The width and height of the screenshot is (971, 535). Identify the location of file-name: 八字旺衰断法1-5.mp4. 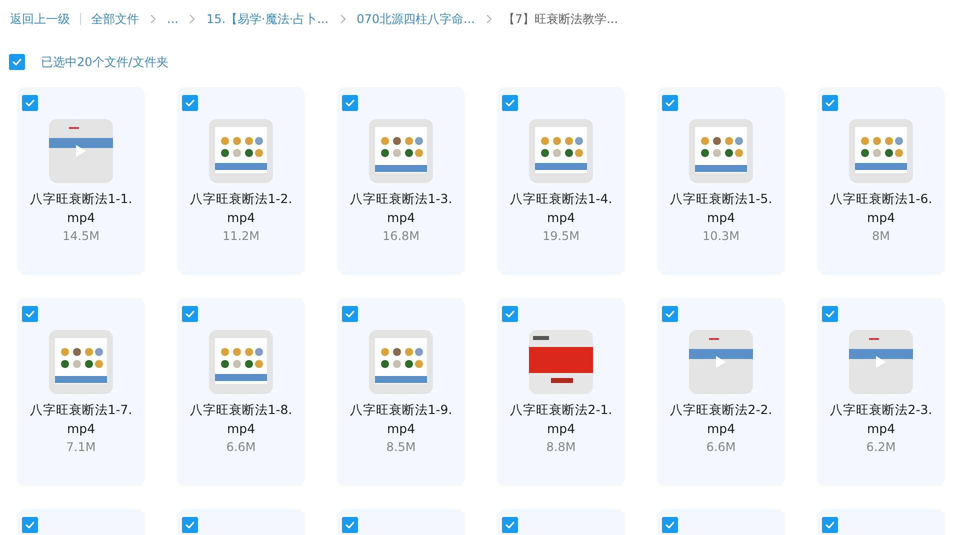
(721, 208).